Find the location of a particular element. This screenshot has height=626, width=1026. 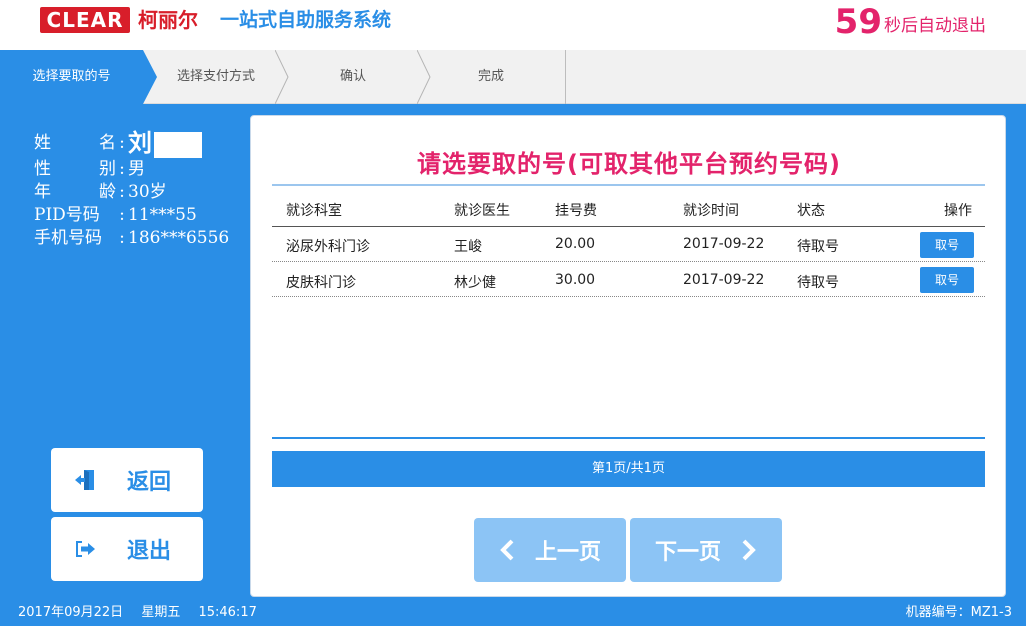

machine-id: 机器编号：MZ1-3 is located at coordinates (958, 612).